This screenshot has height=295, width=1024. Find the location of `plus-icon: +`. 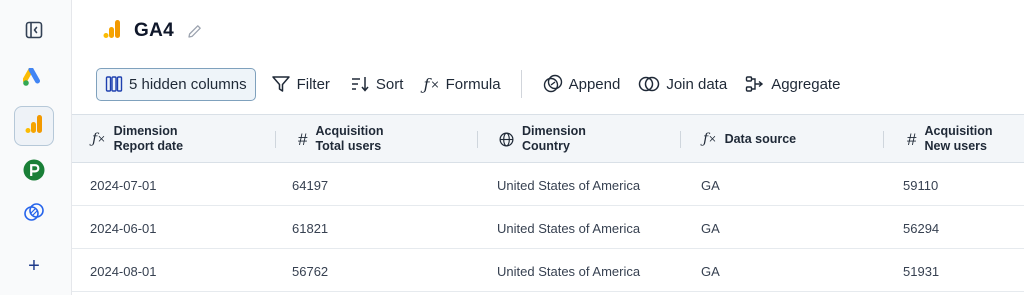

plus-icon: + is located at coordinates (34, 265).